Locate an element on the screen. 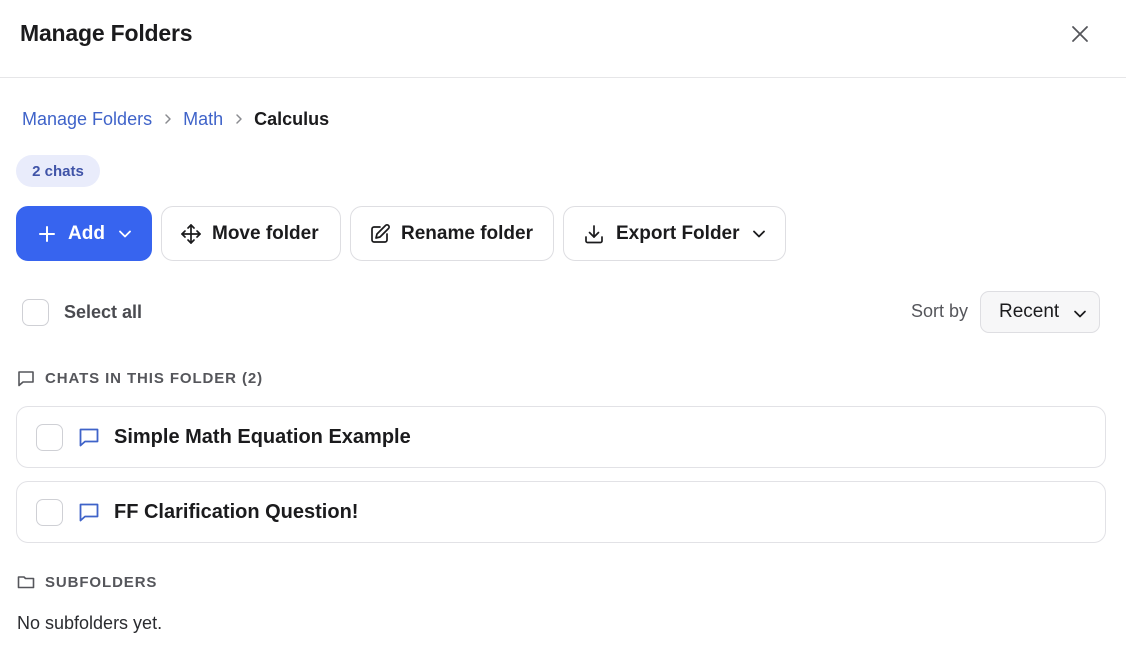 The image size is (1126, 660). edit-icon is located at coordinates (380, 234).